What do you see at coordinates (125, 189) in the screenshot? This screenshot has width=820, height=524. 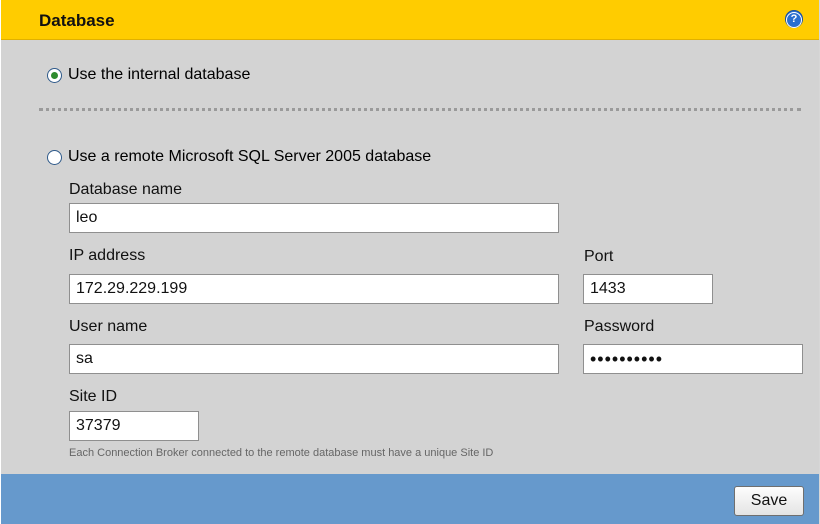 I see `database-name-label: Database name` at bounding box center [125, 189].